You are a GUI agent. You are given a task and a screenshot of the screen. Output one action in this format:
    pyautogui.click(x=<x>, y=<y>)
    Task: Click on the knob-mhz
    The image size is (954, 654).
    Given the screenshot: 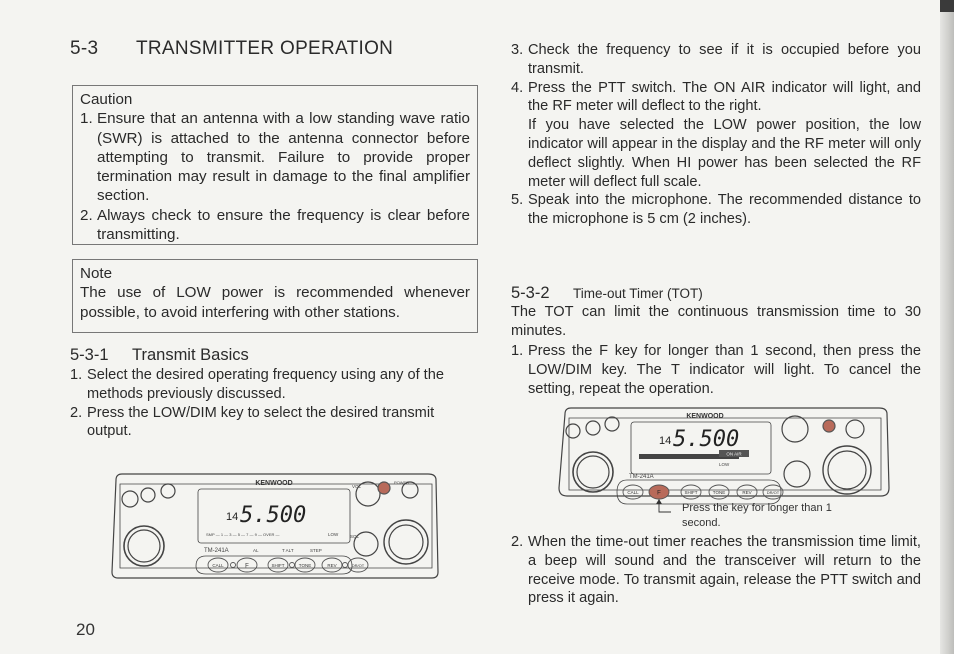 What is the action you would take?
    pyautogui.click(x=168, y=491)
    